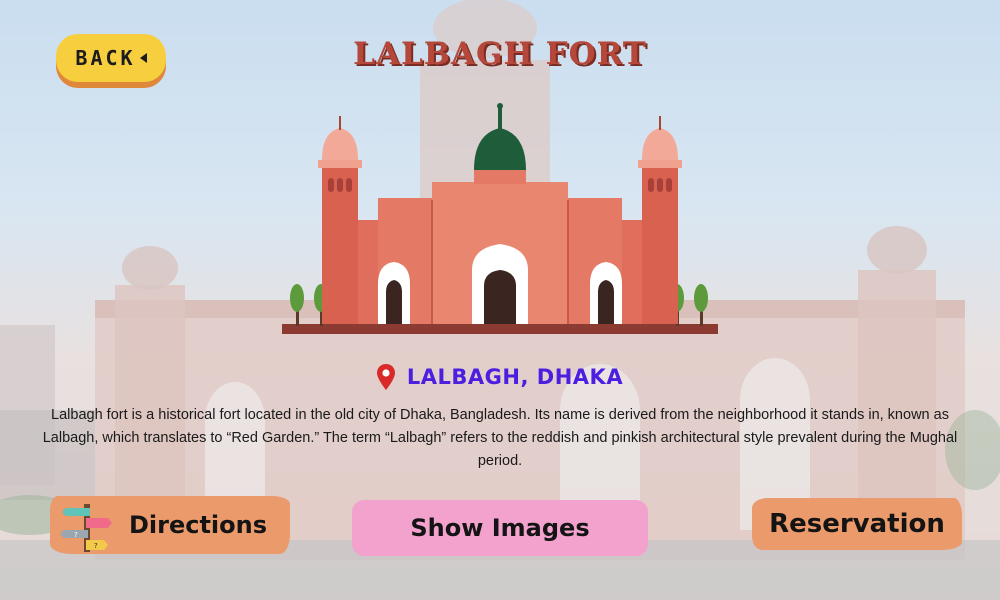 This screenshot has width=1000, height=600. What do you see at coordinates (515, 377) in the screenshot?
I see `location-label: LALBAGH, DHAKA` at bounding box center [515, 377].